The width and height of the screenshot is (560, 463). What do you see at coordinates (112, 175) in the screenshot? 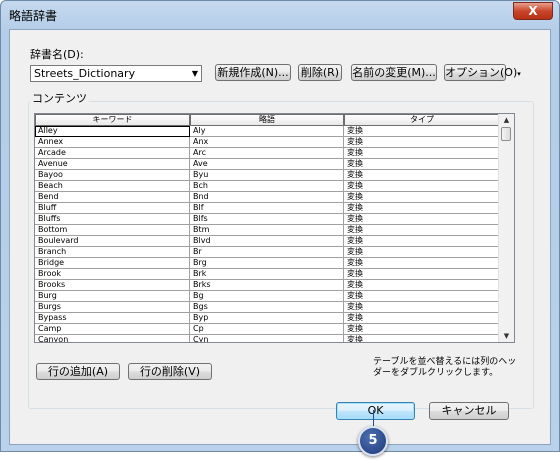
I see `keyword-cell: Bayoo` at bounding box center [112, 175].